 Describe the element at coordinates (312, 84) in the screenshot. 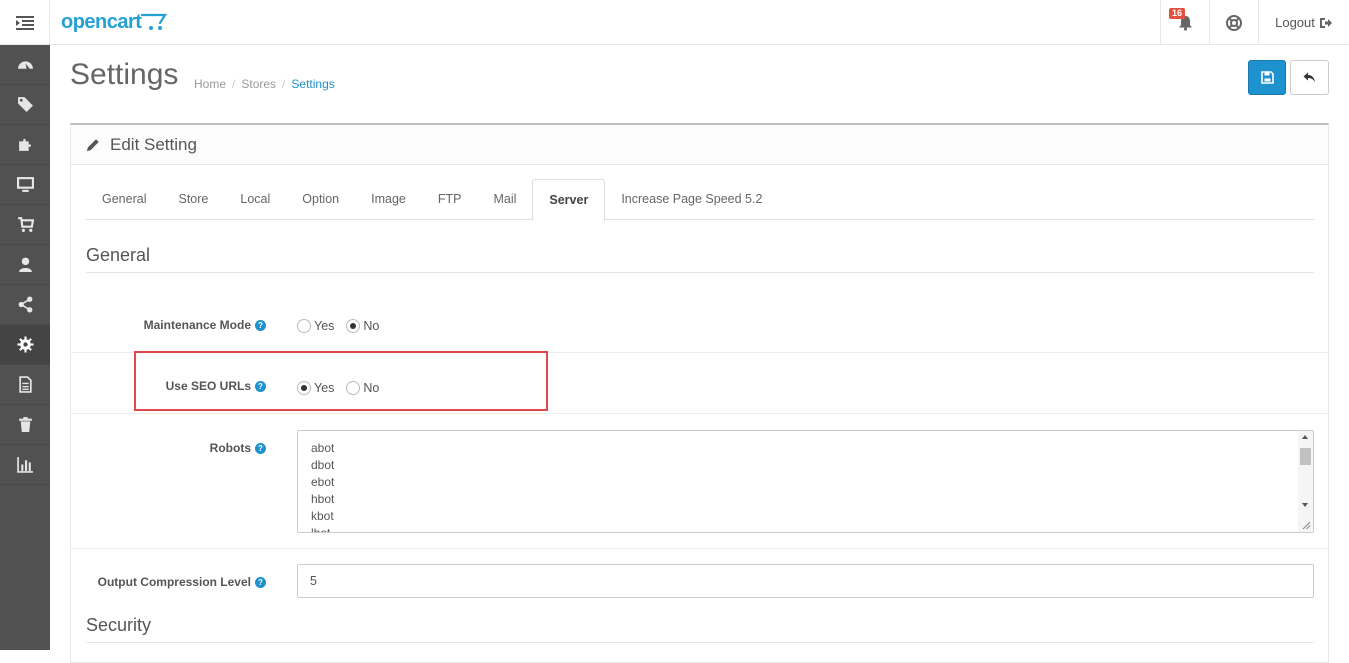

I see `breadcrumb-settings: Settings` at that location.